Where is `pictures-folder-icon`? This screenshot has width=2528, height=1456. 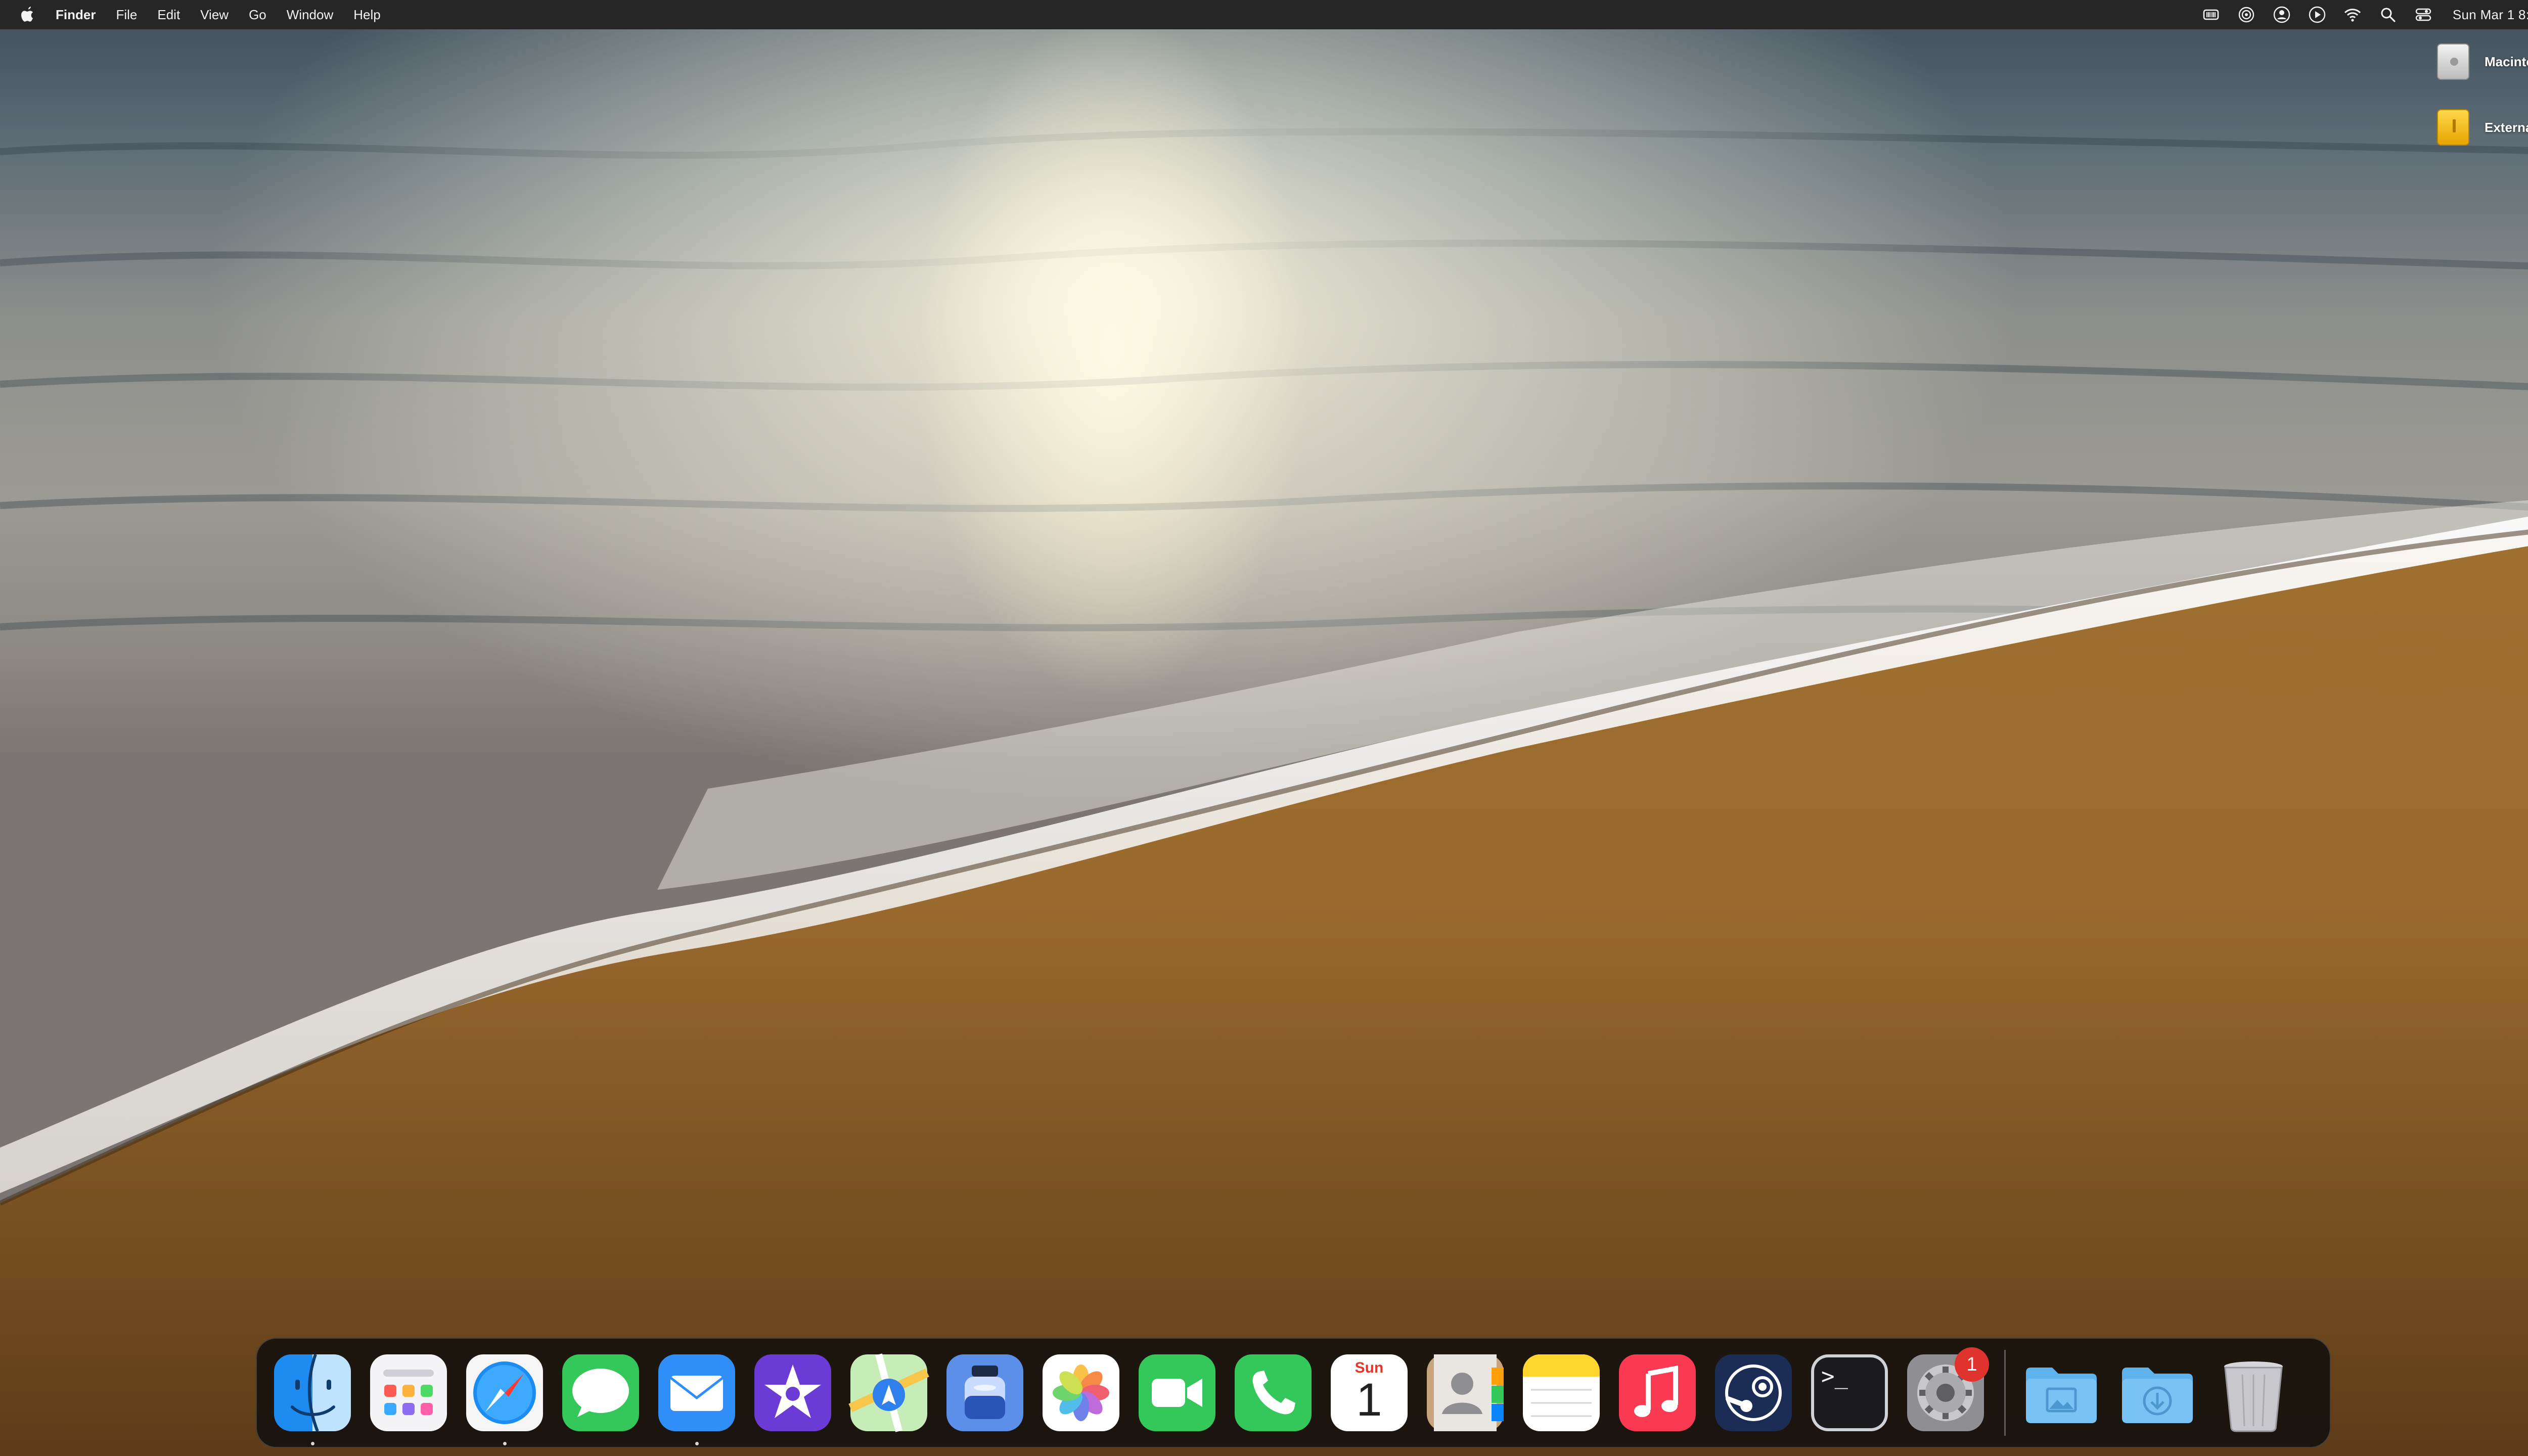 pictures-folder-icon is located at coordinates (2062, 1395).